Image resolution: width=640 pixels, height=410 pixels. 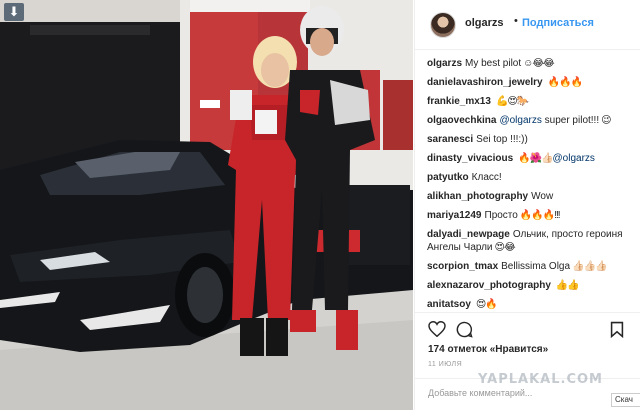 What do you see at coordinates (477, 196) in the screenshot?
I see `comment-username: alikhan_photography` at bounding box center [477, 196].